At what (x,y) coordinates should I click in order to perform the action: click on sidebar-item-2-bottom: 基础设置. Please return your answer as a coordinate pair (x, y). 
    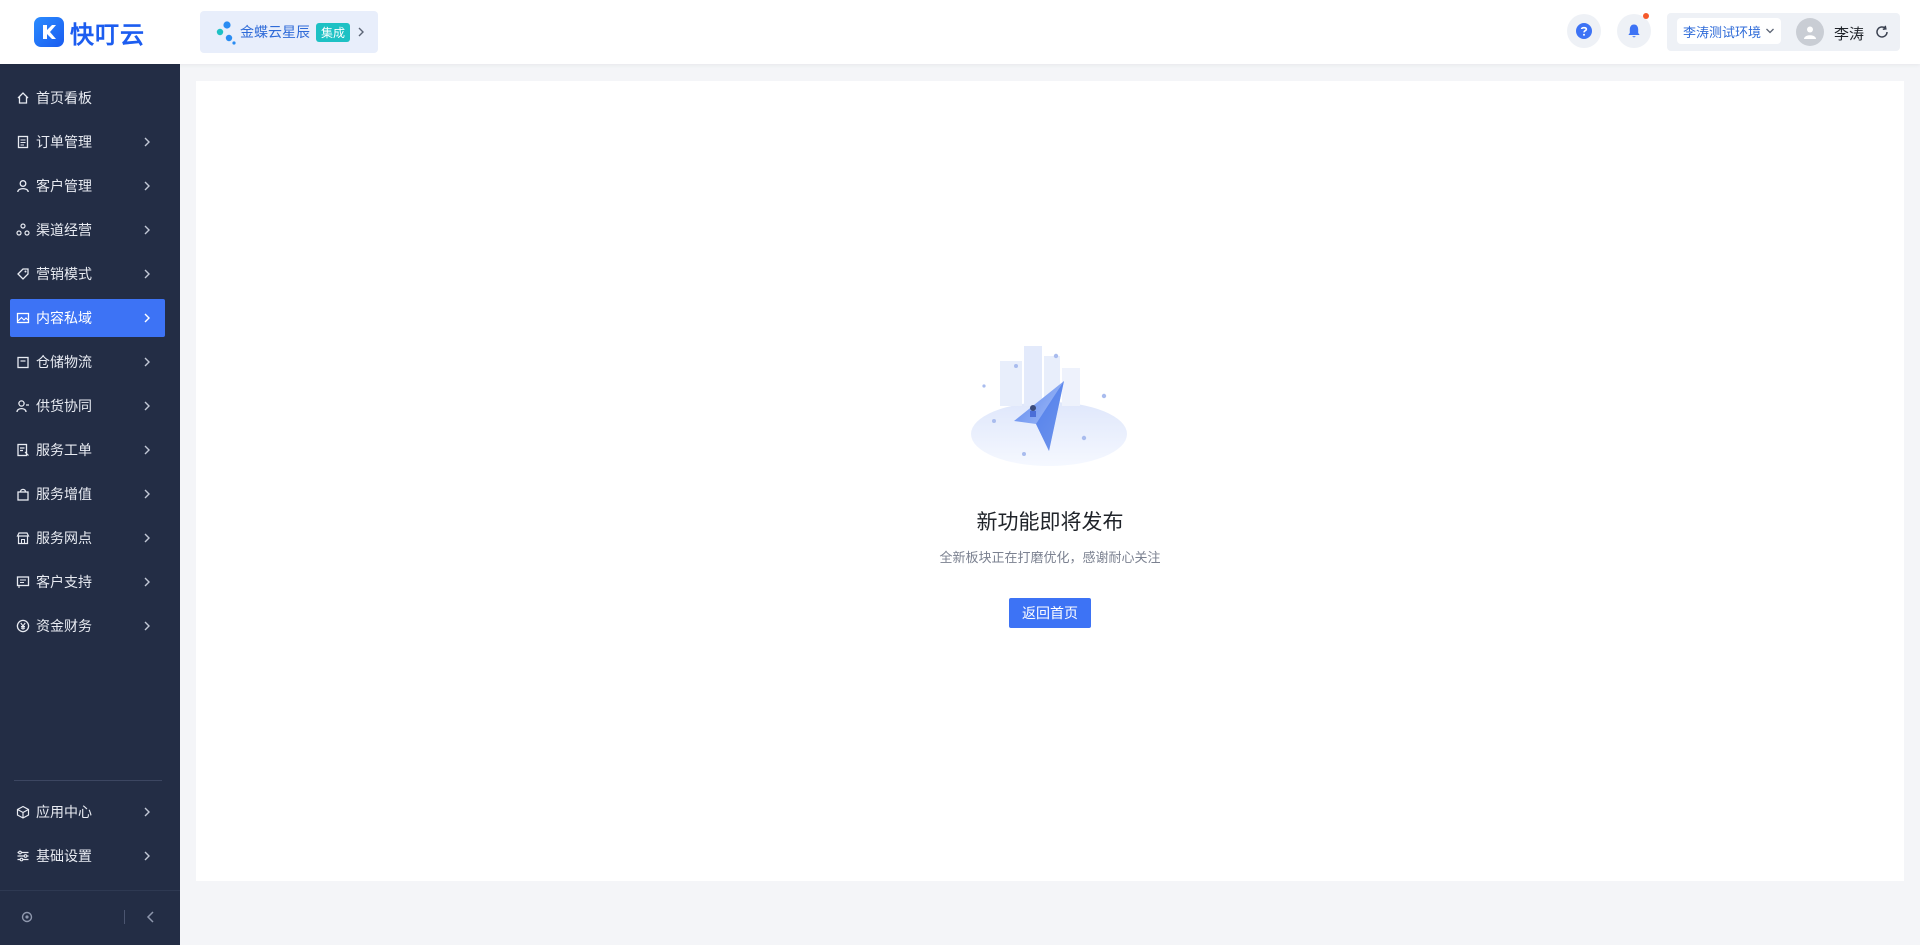
    Looking at the image, I should click on (87, 856).